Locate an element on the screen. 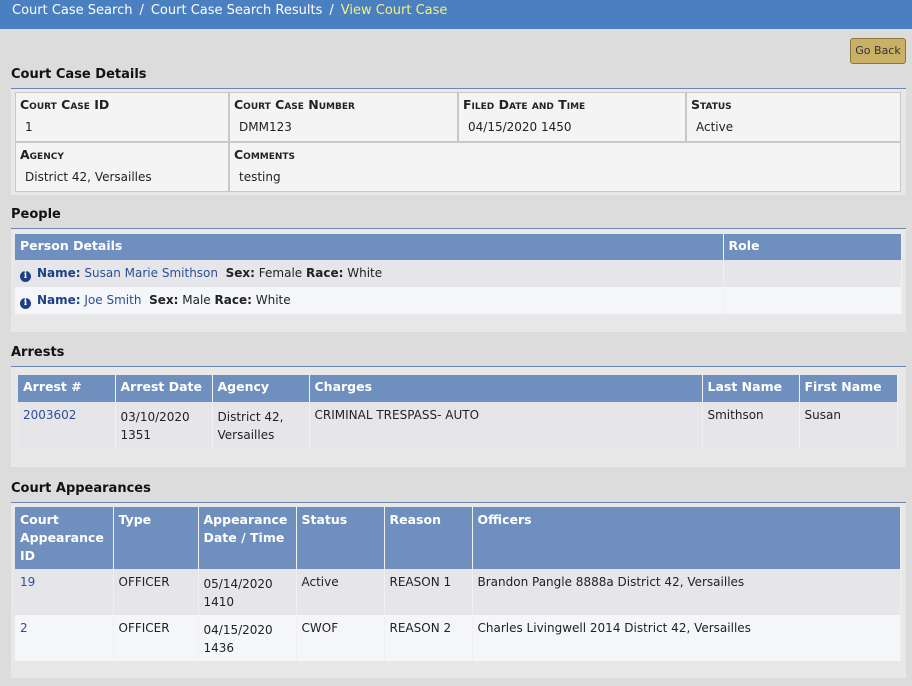 The image size is (912, 686). status-label: Status is located at coordinates (711, 104).